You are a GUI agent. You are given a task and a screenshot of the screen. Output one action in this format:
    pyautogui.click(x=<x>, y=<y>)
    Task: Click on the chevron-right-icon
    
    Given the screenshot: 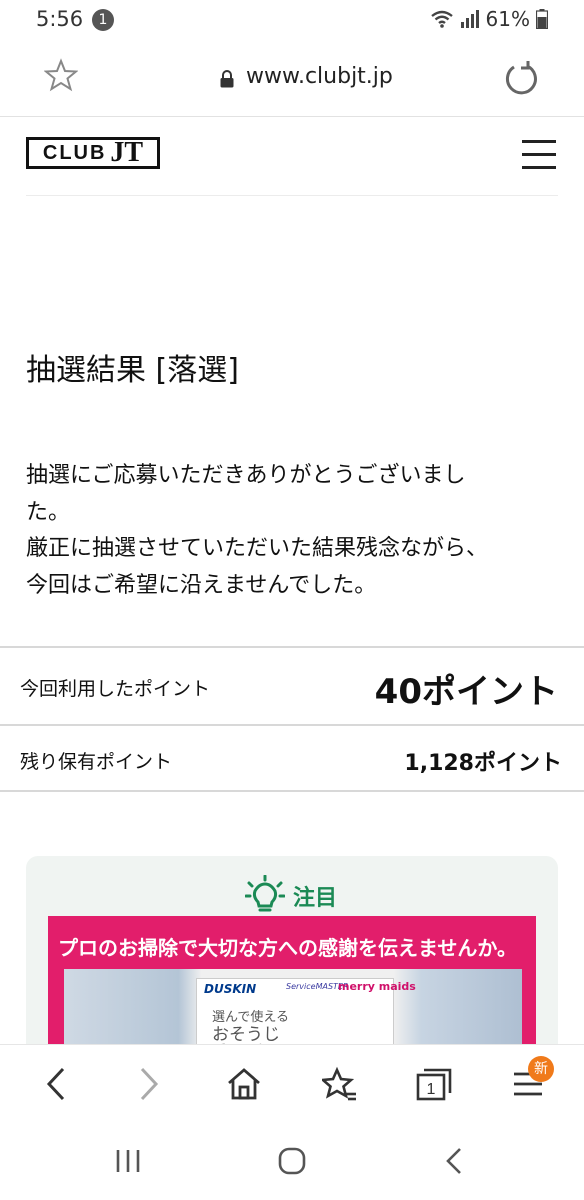 What is the action you would take?
    pyautogui.click(x=149, y=1084)
    